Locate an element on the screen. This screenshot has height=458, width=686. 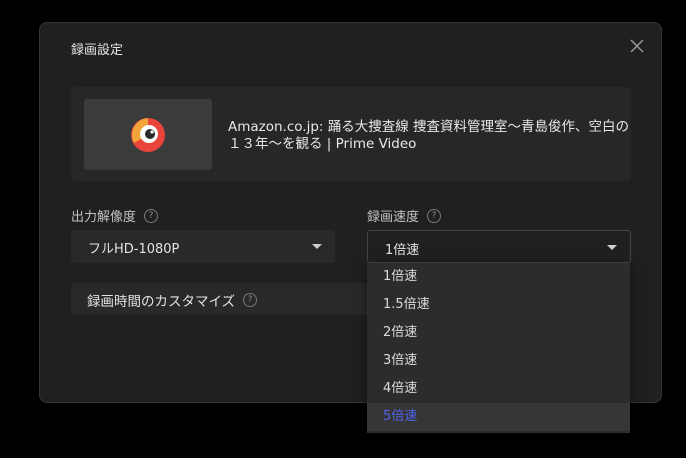
speed-option-4x: 4倍速 is located at coordinates (498, 389).